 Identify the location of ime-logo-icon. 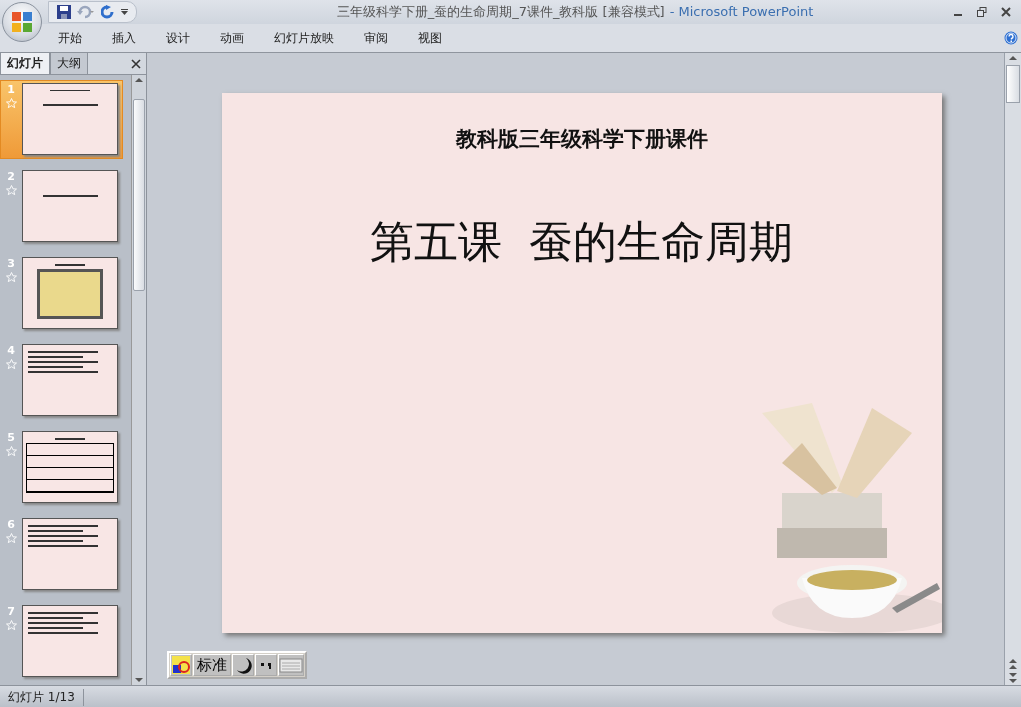
(181, 665).